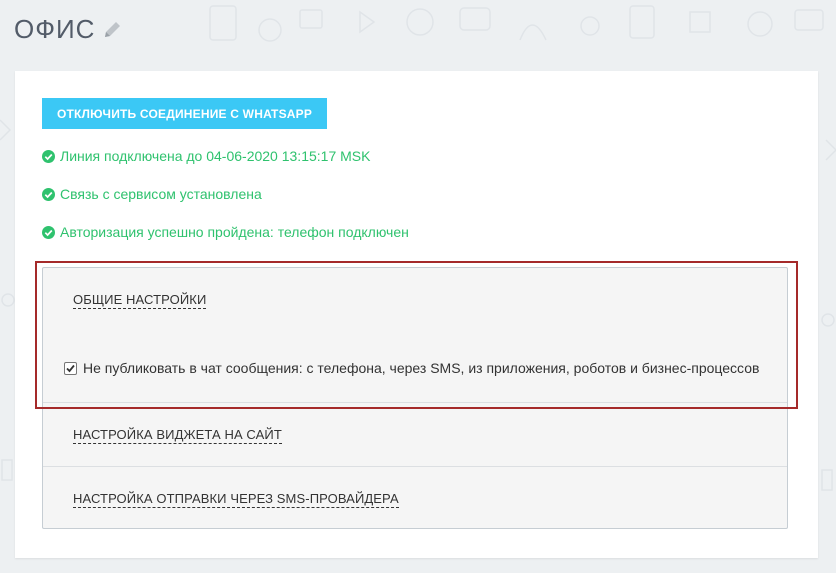 This screenshot has width=836, height=573. I want to click on pencil-icon, so click(112, 30).